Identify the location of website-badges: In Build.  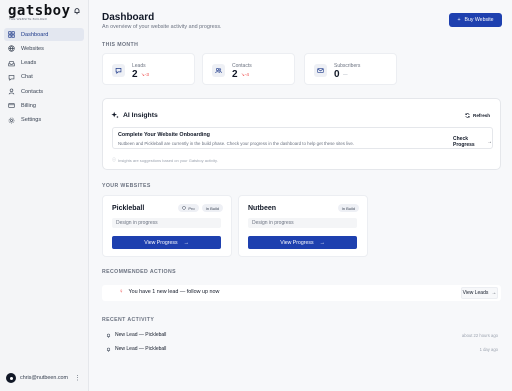
(348, 208).